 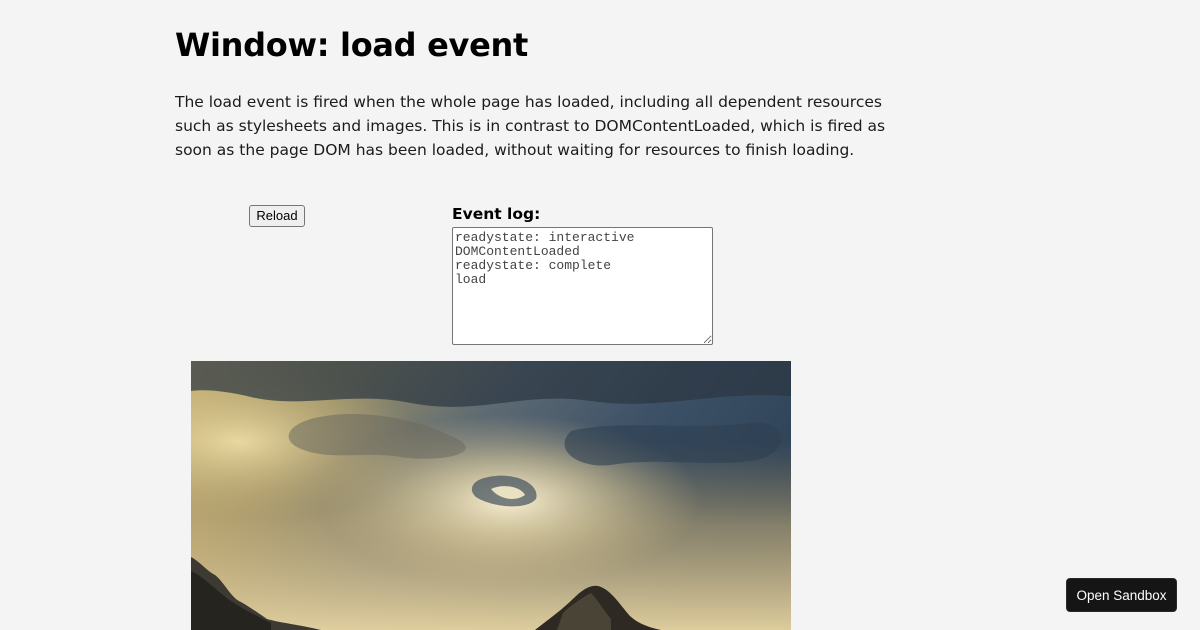 What do you see at coordinates (582, 286) in the screenshot?
I see `event-log-textarea` at bounding box center [582, 286].